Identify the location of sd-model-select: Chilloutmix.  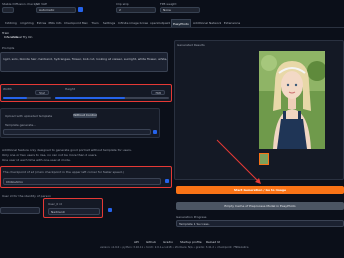
(82, 181).